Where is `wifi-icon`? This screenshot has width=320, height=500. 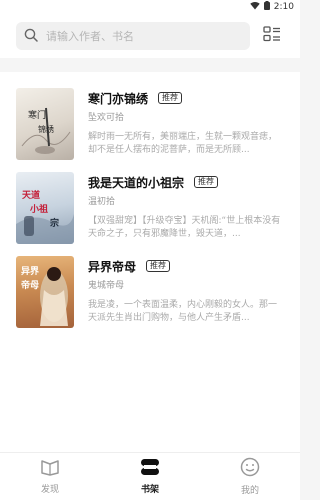
wifi-icon is located at coordinates (255, 7).